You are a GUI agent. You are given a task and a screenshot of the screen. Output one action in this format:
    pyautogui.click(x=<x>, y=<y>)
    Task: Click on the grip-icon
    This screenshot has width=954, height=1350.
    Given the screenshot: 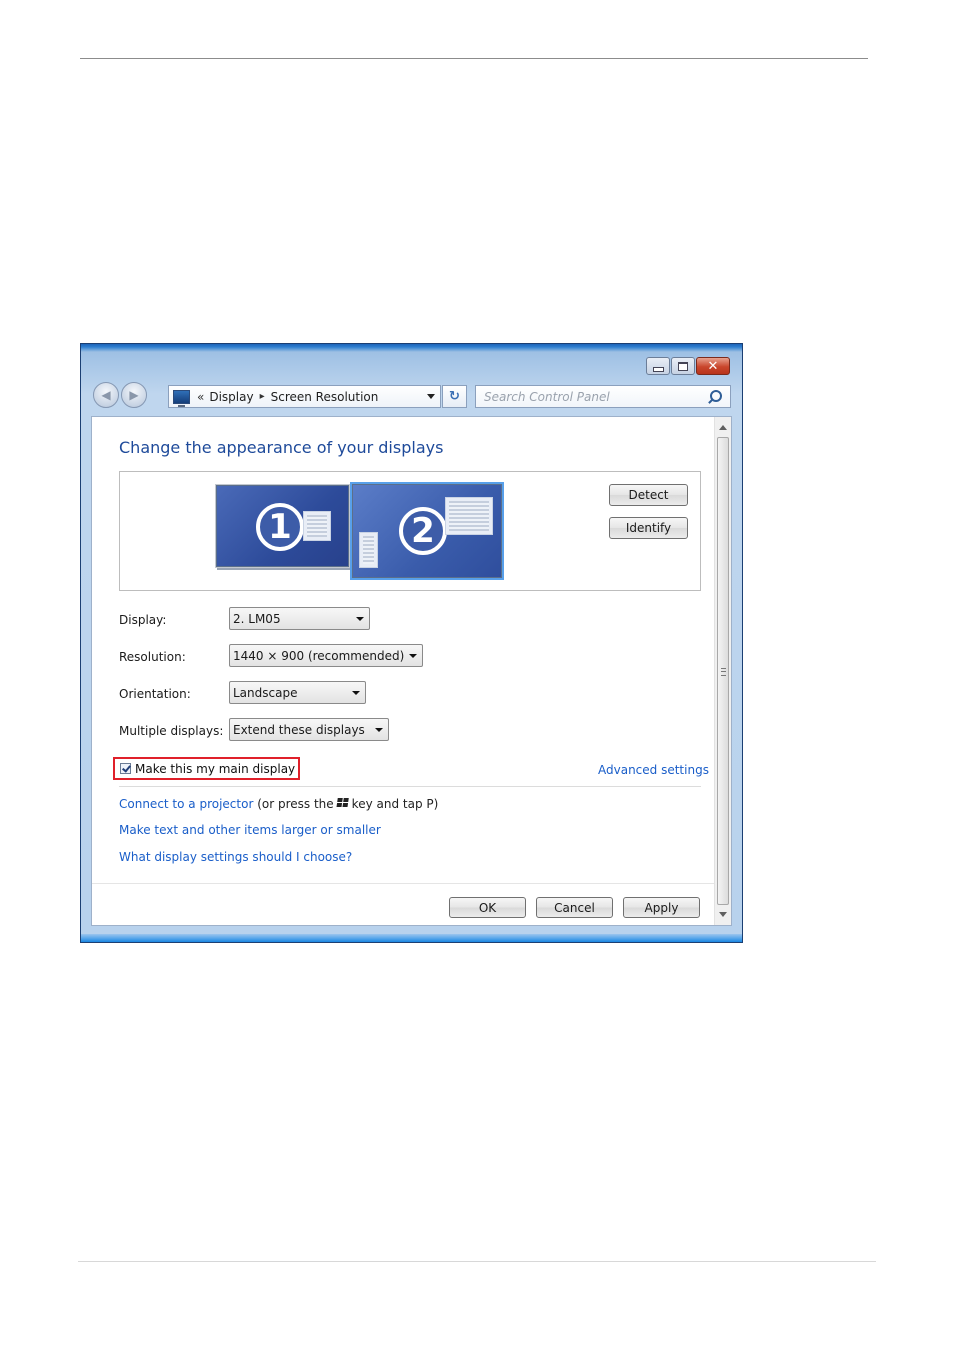 What is the action you would take?
    pyautogui.click(x=723, y=672)
    